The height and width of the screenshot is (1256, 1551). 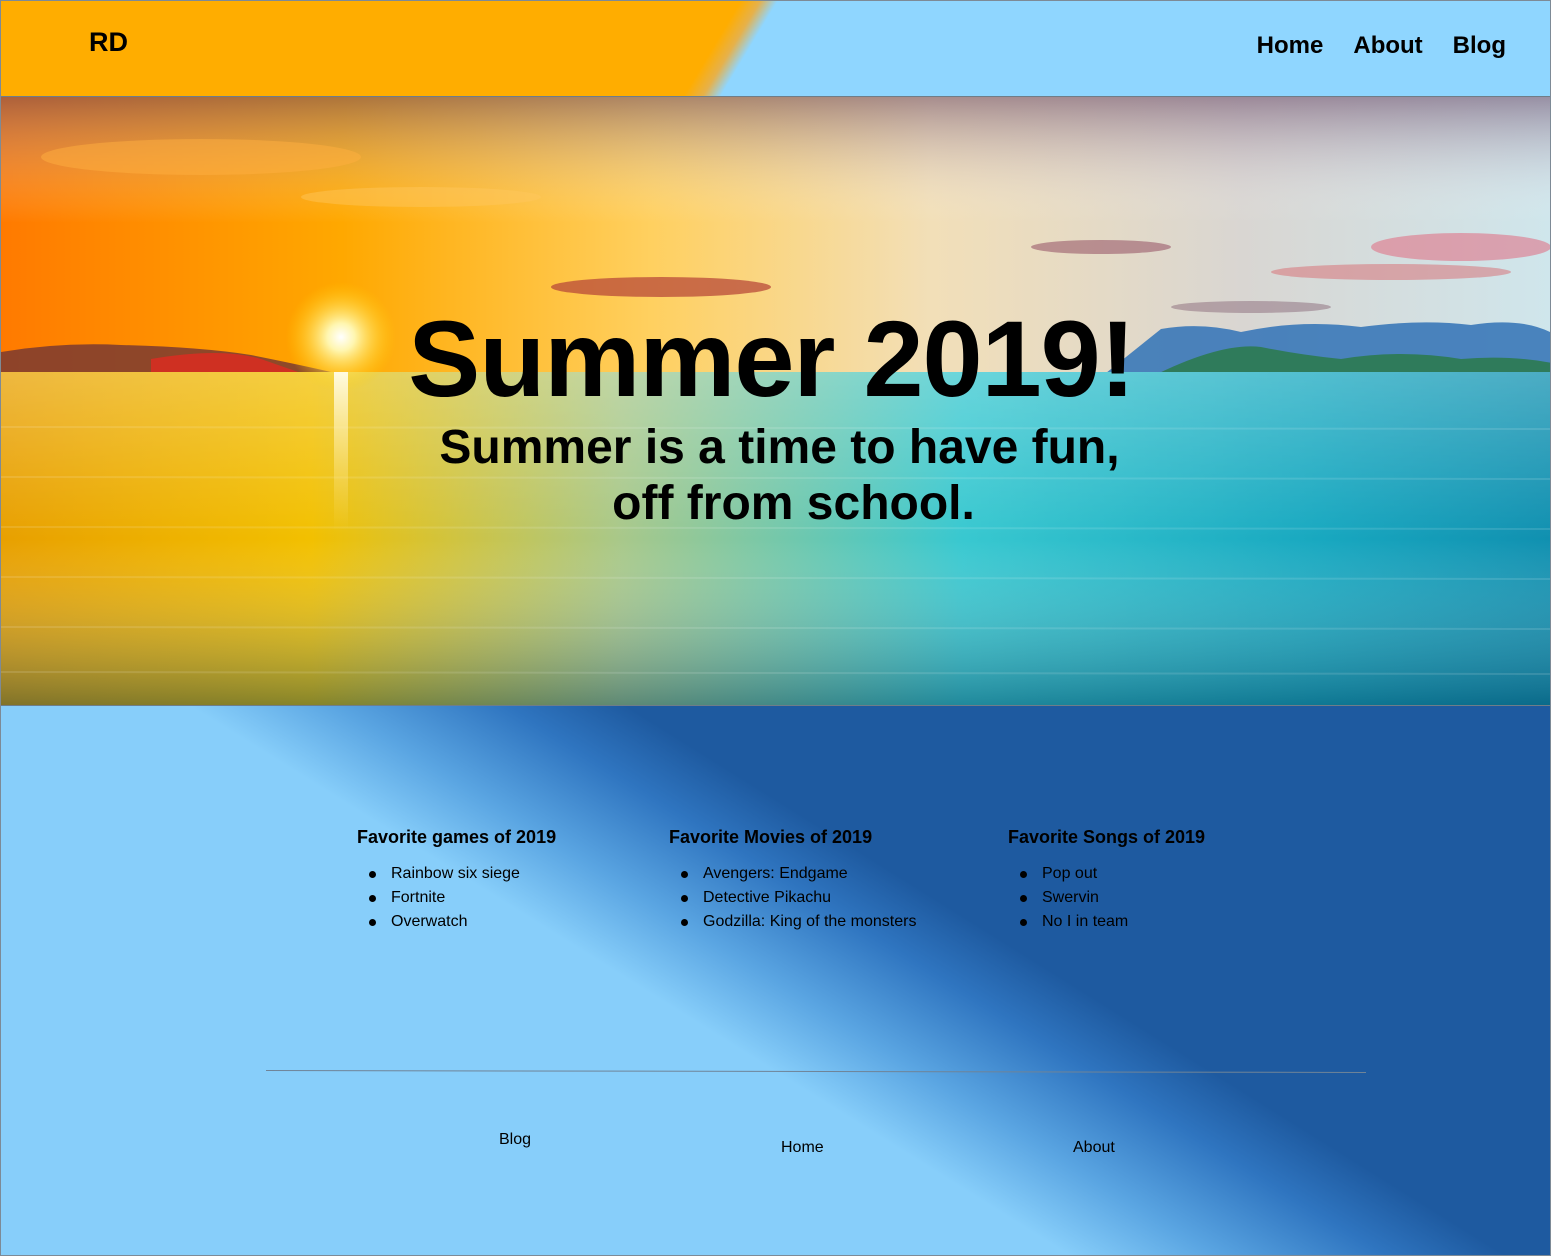 I want to click on list-item: Pop out, so click(x=1112, y=874).